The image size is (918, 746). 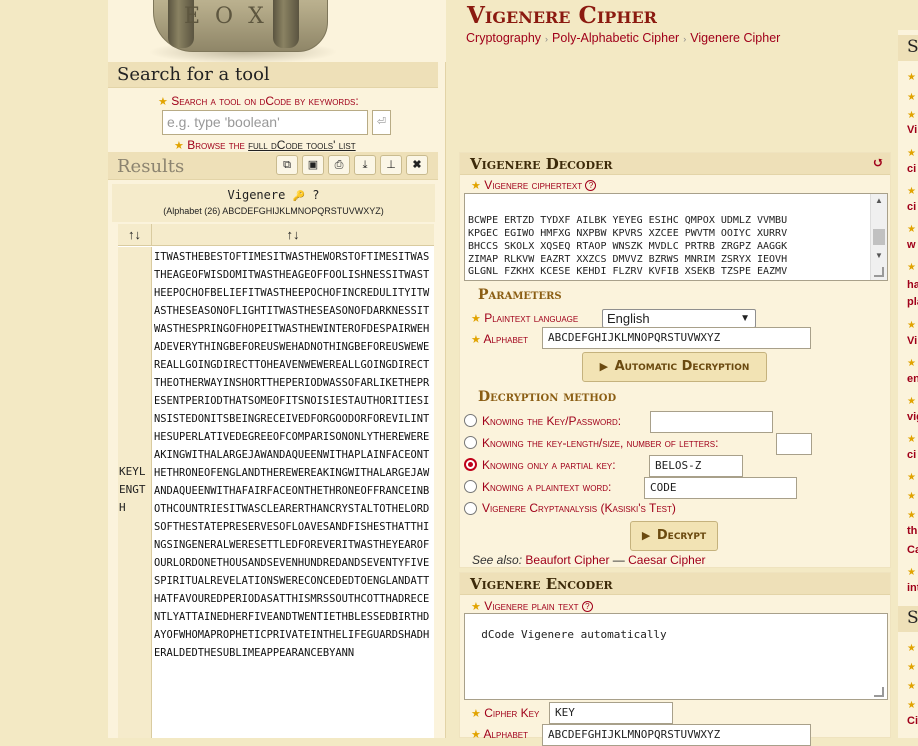 I want to click on scroll-down-icon: ▼, so click(x=879, y=256).